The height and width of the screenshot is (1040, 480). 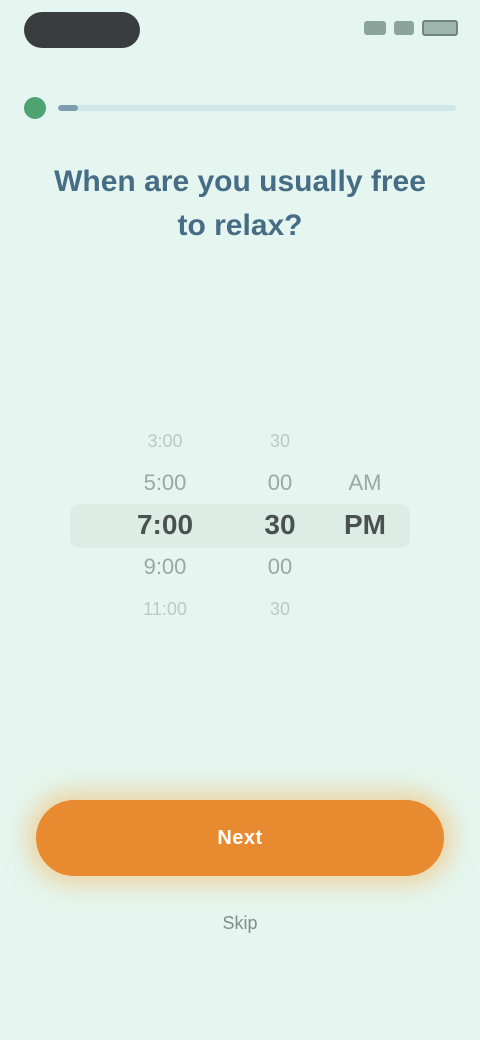 I want to click on hour-wheel: 3:00 5:00 7:00 9:00 11:00, so click(x=165, y=525).